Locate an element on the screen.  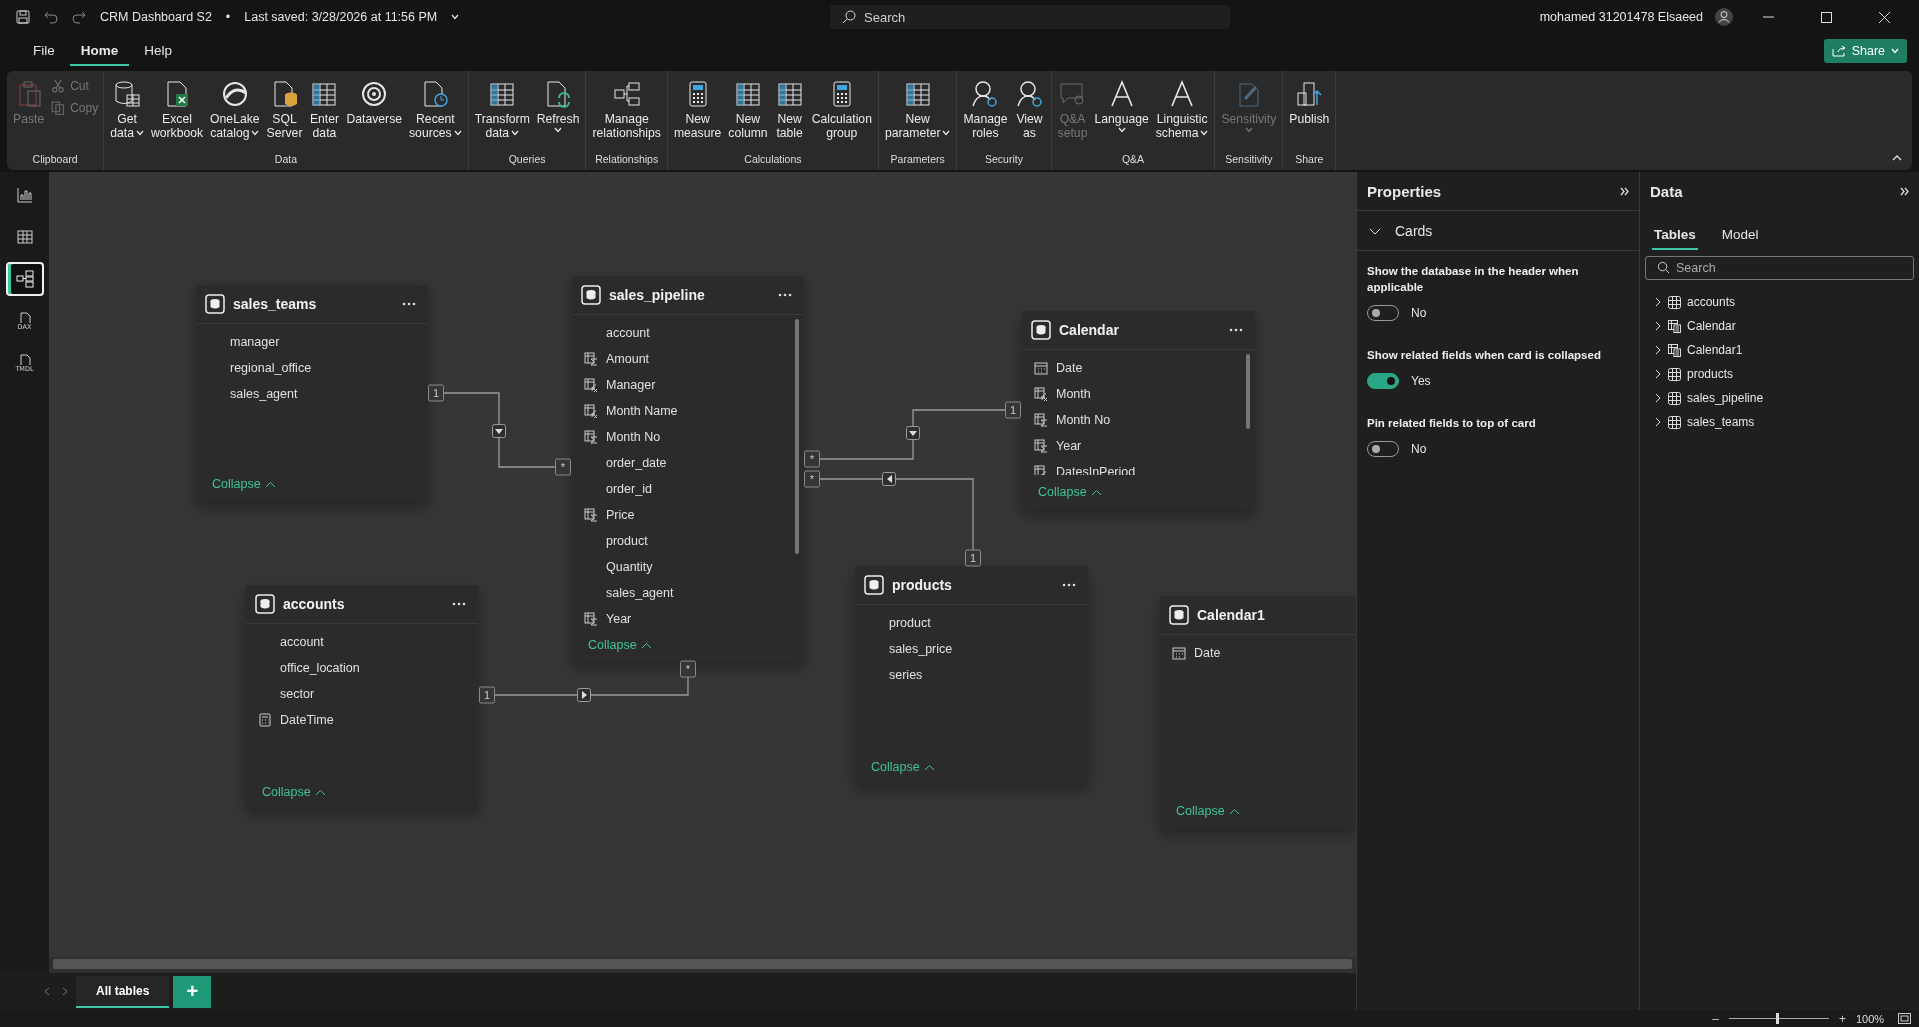
pane-tab: Tables is located at coordinates (1675, 236).